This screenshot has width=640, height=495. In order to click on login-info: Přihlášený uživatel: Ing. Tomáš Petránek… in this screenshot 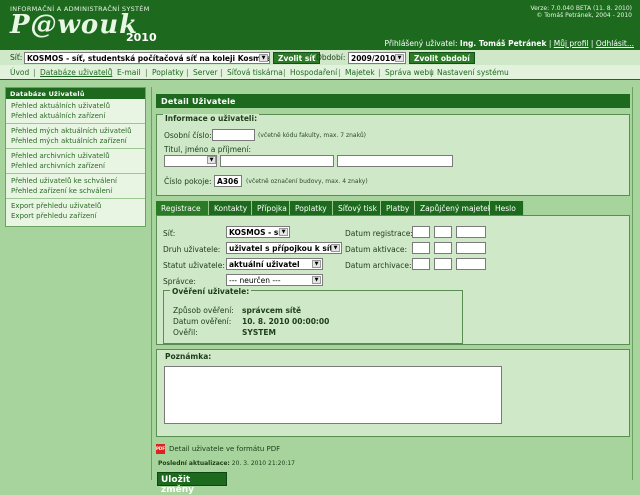, I will do `click(509, 43)`.